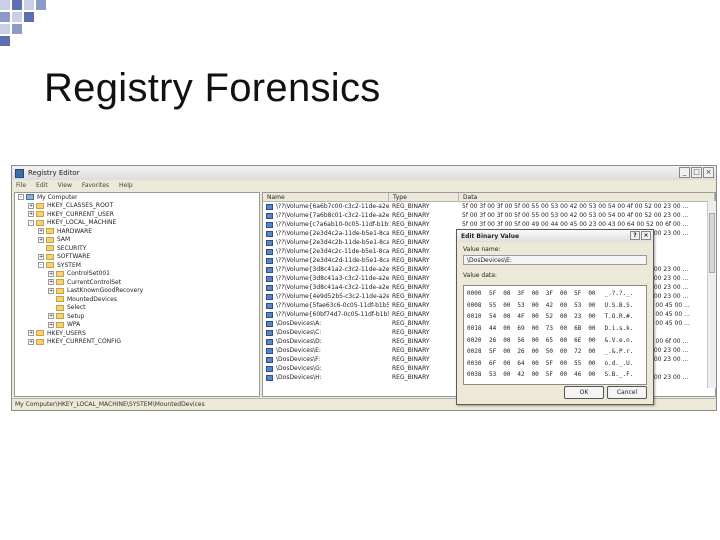  What do you see at coordinates (137, 248) in the screenshot?
I see `tree-item: SECURITY` at bounding box center [137, 248].